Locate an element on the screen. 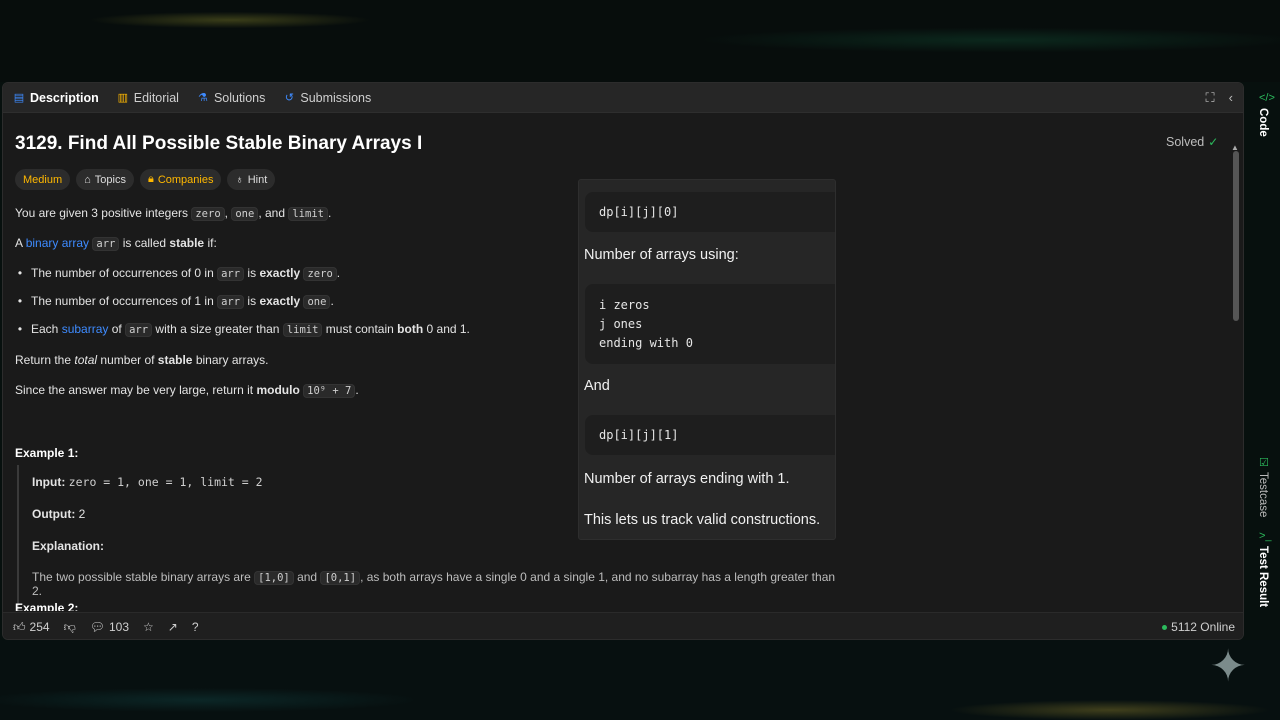  explanation-label: Explanation: is located at coordinates (68, 546).